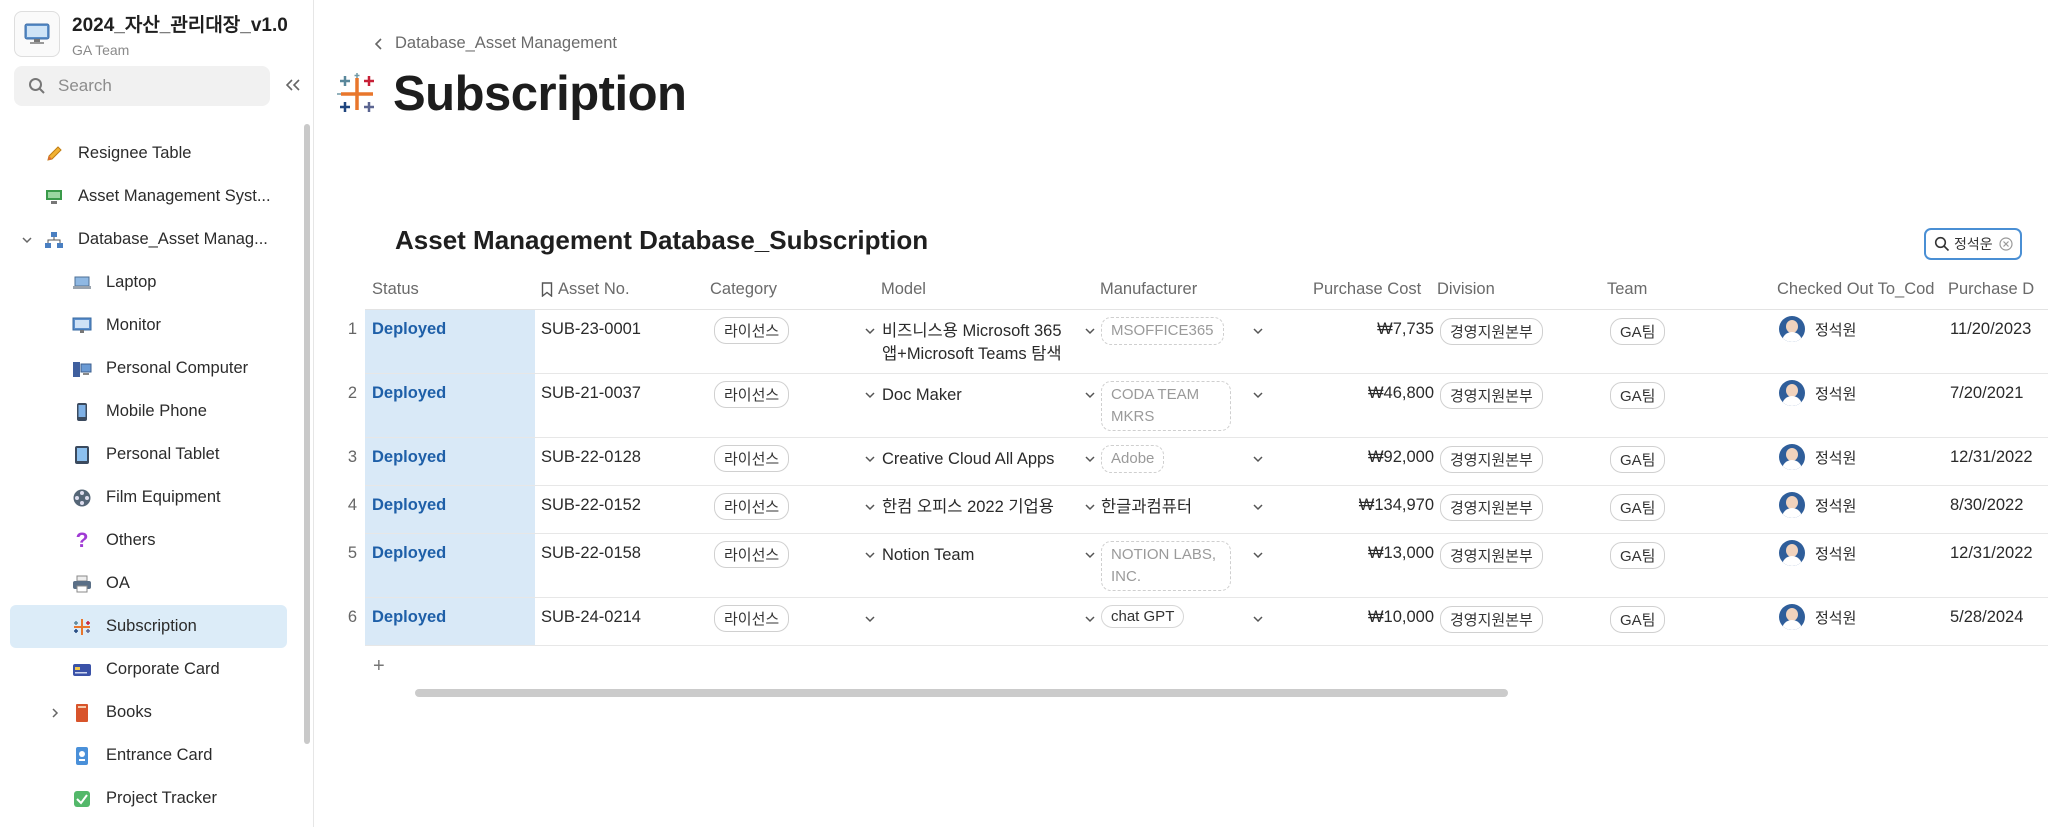  What do you see at coordinates (1148, 289) in the screenshot?
I see `column-header-manufacturer: Manufacturer` at bounding box center [1148, 289].